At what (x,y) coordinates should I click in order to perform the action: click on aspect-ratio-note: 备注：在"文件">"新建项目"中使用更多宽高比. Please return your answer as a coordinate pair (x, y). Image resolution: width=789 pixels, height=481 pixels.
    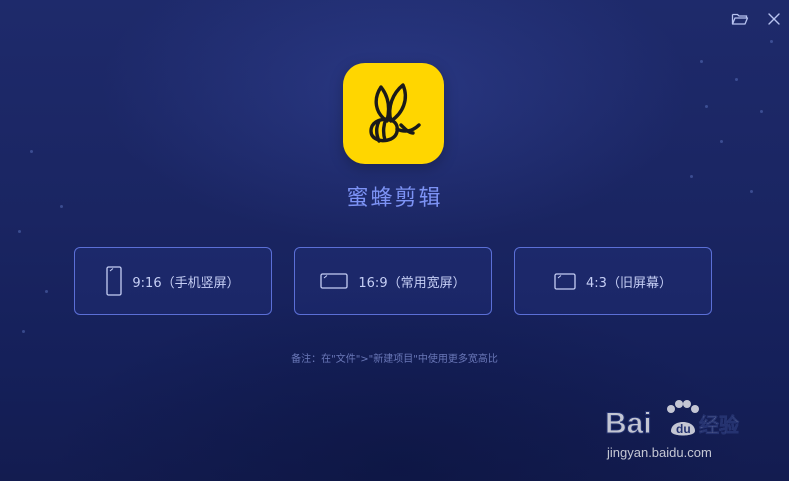
    Looking at the image, I should click on (394, 359).